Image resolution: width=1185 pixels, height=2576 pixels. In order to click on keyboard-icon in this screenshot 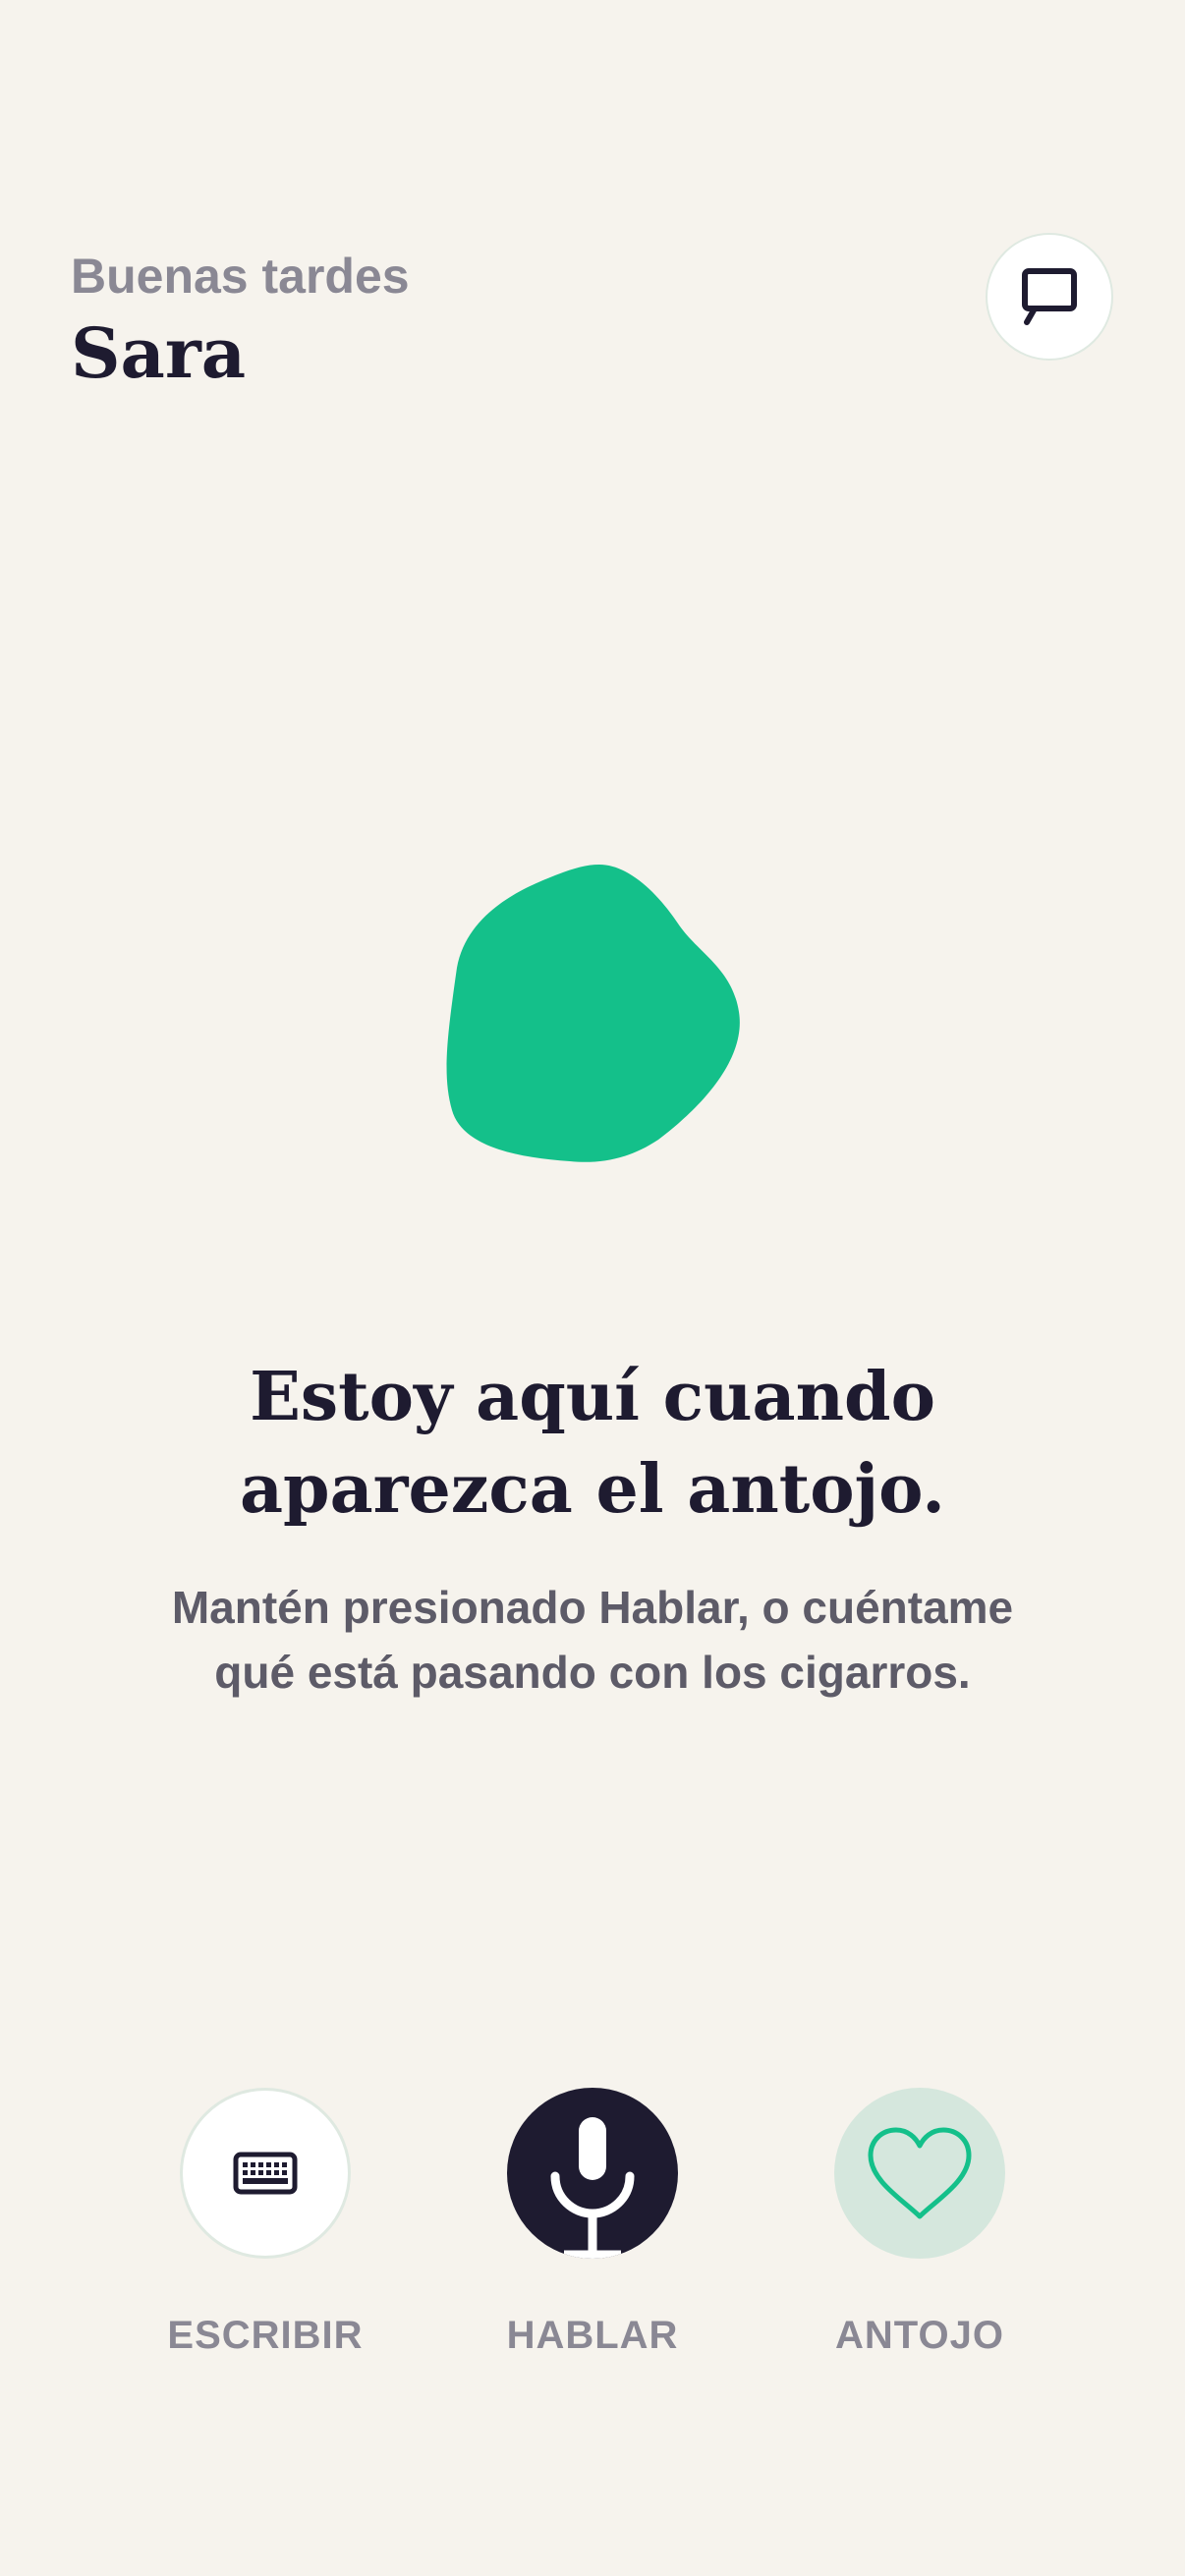, I will do `click(265, 2173)`.